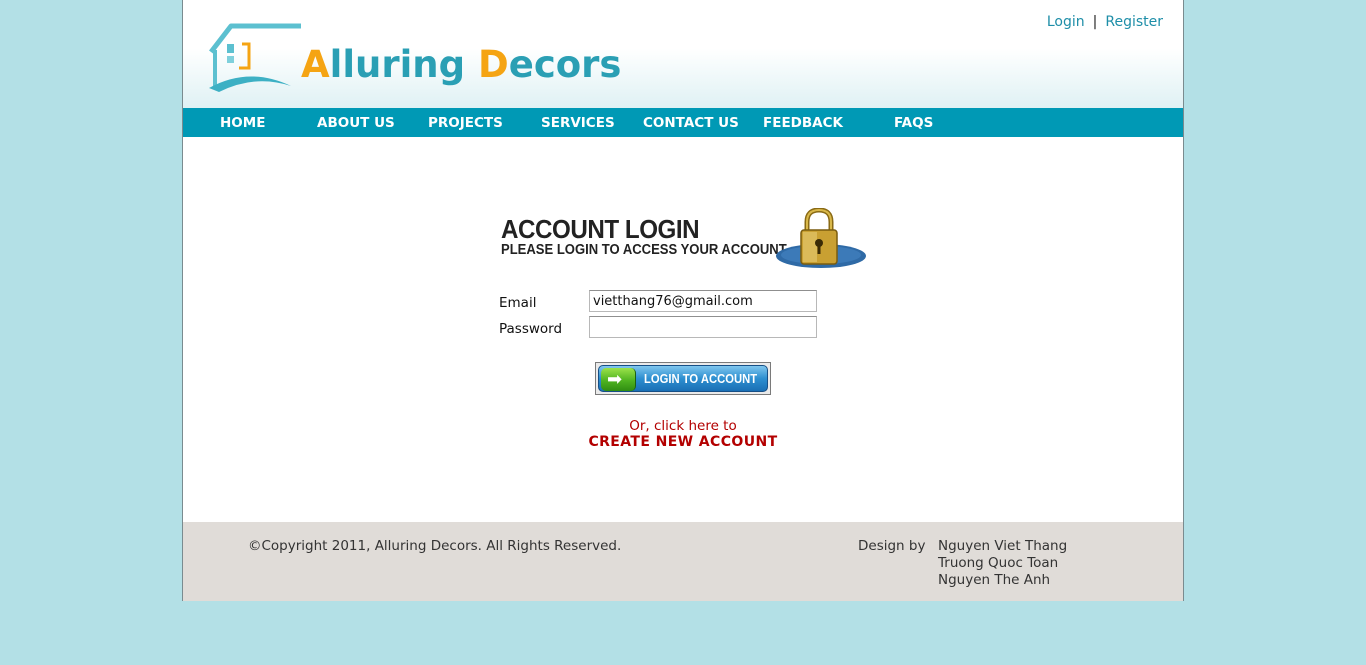 The width and height of the screenshot is (1366, 665). Describe the element at coordinates (703, 327) in the screenshot. I see `password-field` at that location.